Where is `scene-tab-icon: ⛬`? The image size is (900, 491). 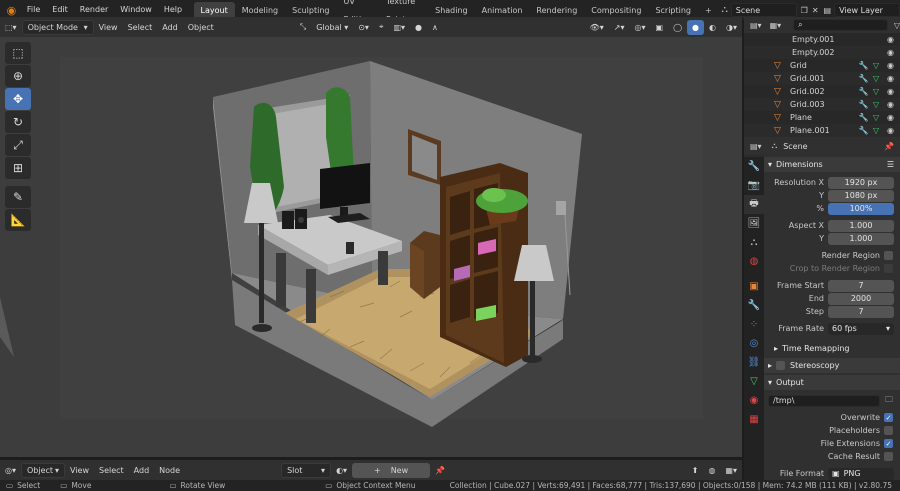 scene-tab-icon: ⛬ is located at coordinates (754, 242).